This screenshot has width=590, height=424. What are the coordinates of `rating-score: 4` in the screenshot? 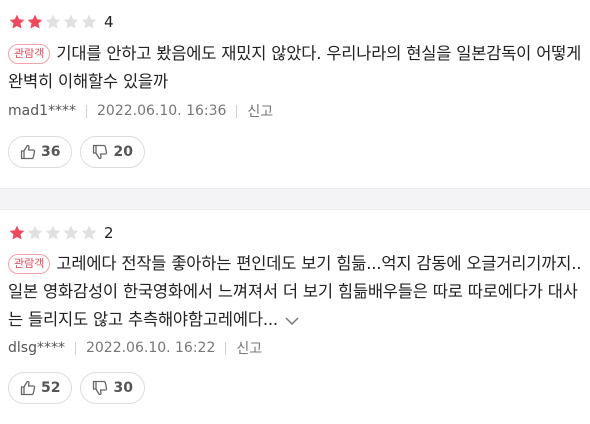 It's located at (109, 22).